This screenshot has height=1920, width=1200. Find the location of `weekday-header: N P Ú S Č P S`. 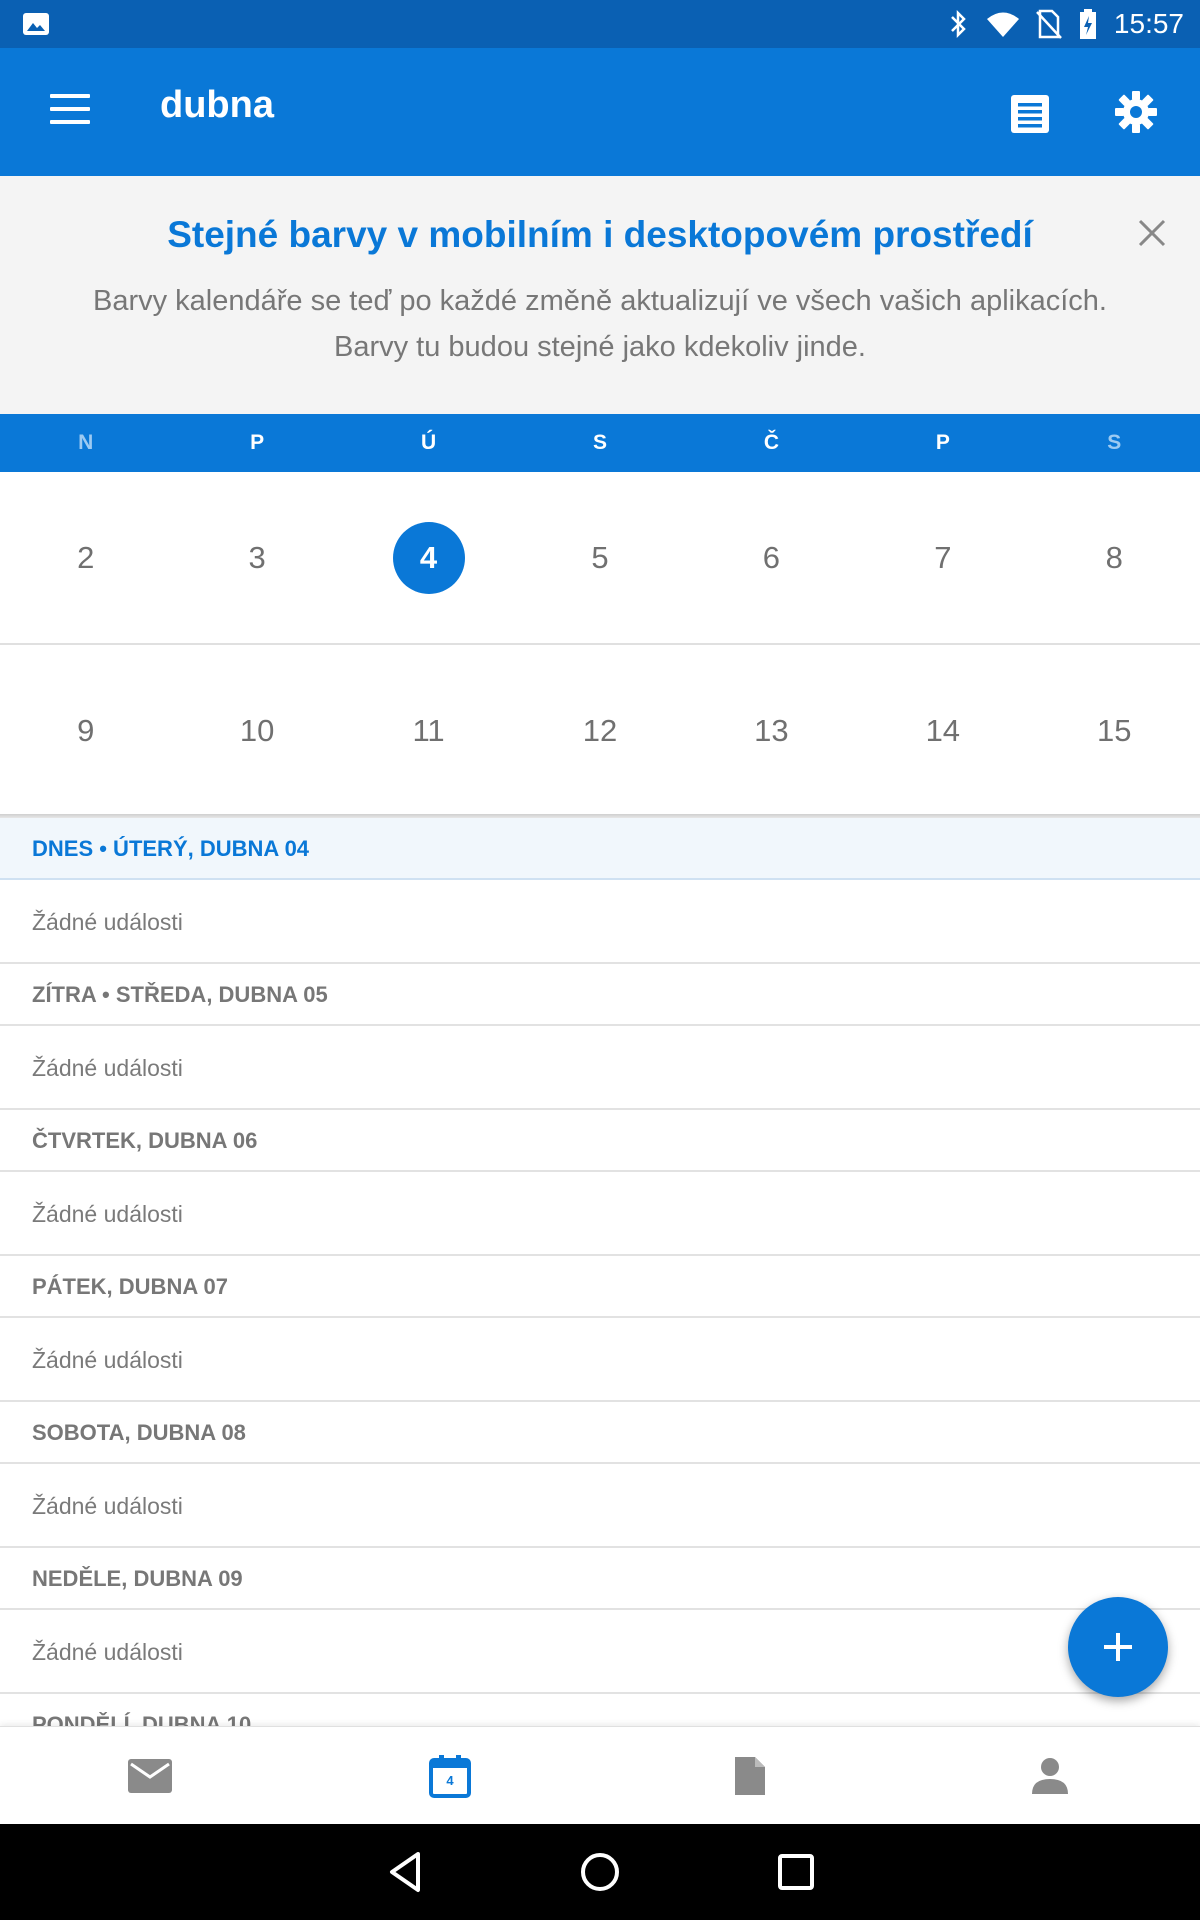

weekday-header: N P Ú S Č P S is located at coordinates (600, 443).